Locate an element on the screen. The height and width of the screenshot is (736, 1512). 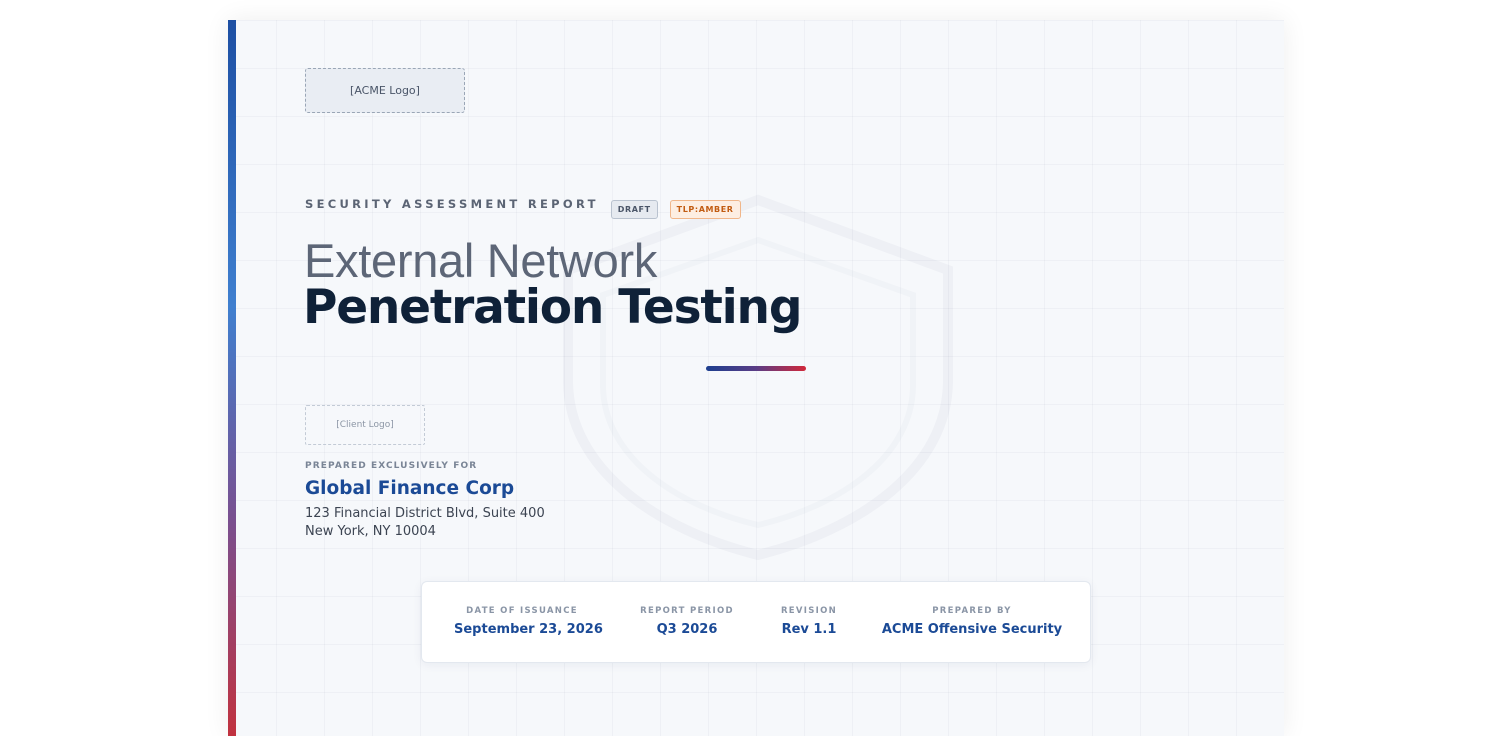
client-address-line2: New York, NY 10004 is located at coordinates (370, 531).